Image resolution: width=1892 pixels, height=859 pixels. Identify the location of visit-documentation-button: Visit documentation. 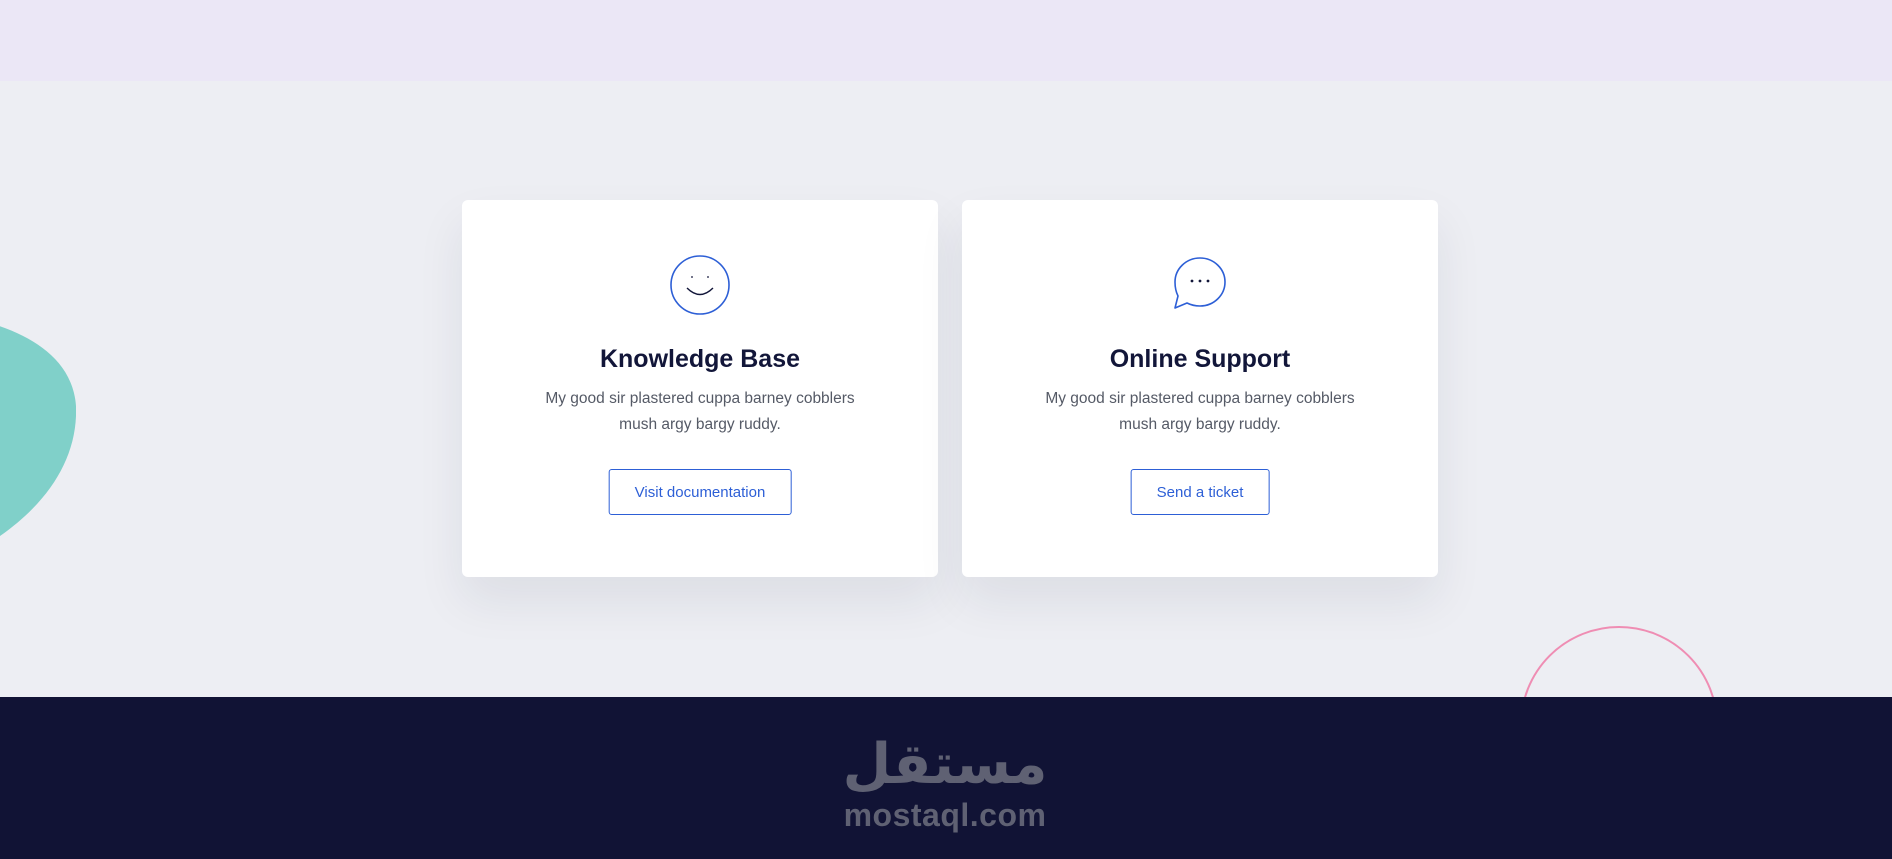
(700, 492).